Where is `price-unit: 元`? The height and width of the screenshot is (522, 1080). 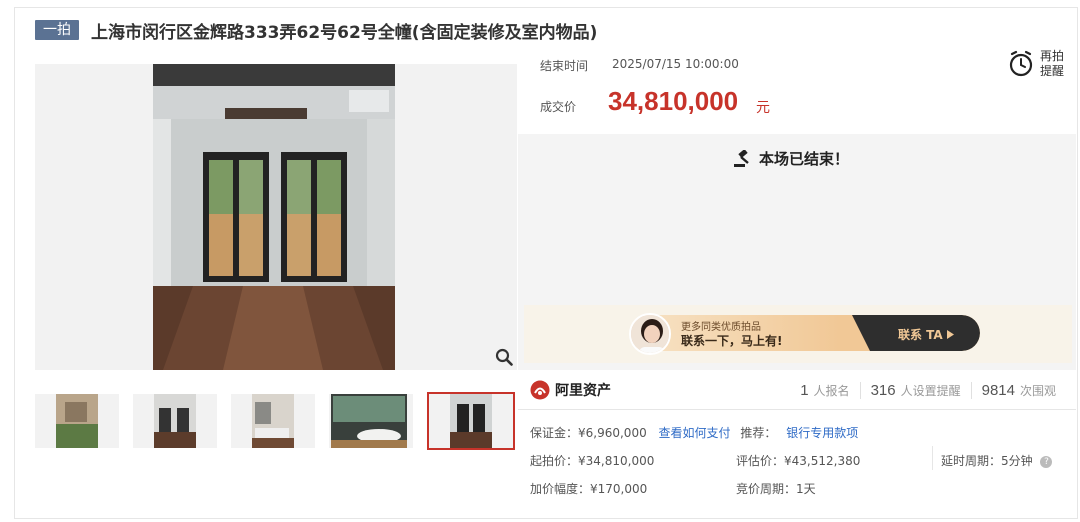
price-unit: 元 is located at coordinates (763, 108).